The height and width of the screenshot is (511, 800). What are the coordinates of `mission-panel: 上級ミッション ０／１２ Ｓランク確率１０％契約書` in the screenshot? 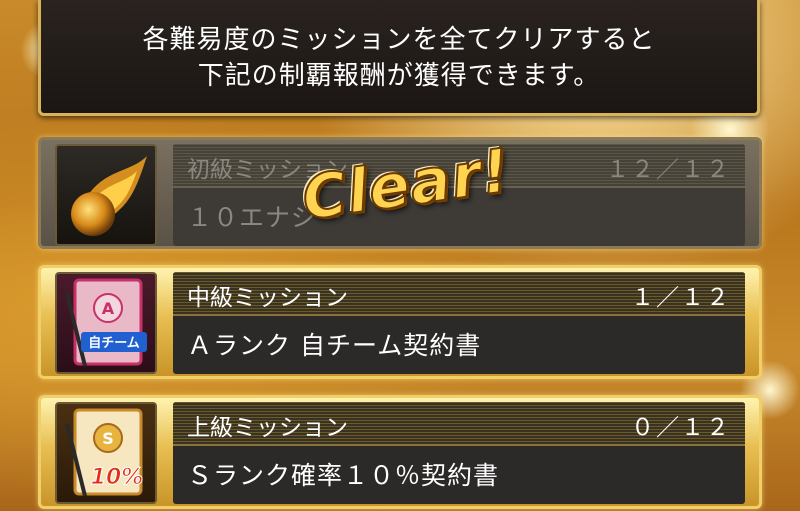 It's located at (459, 453).